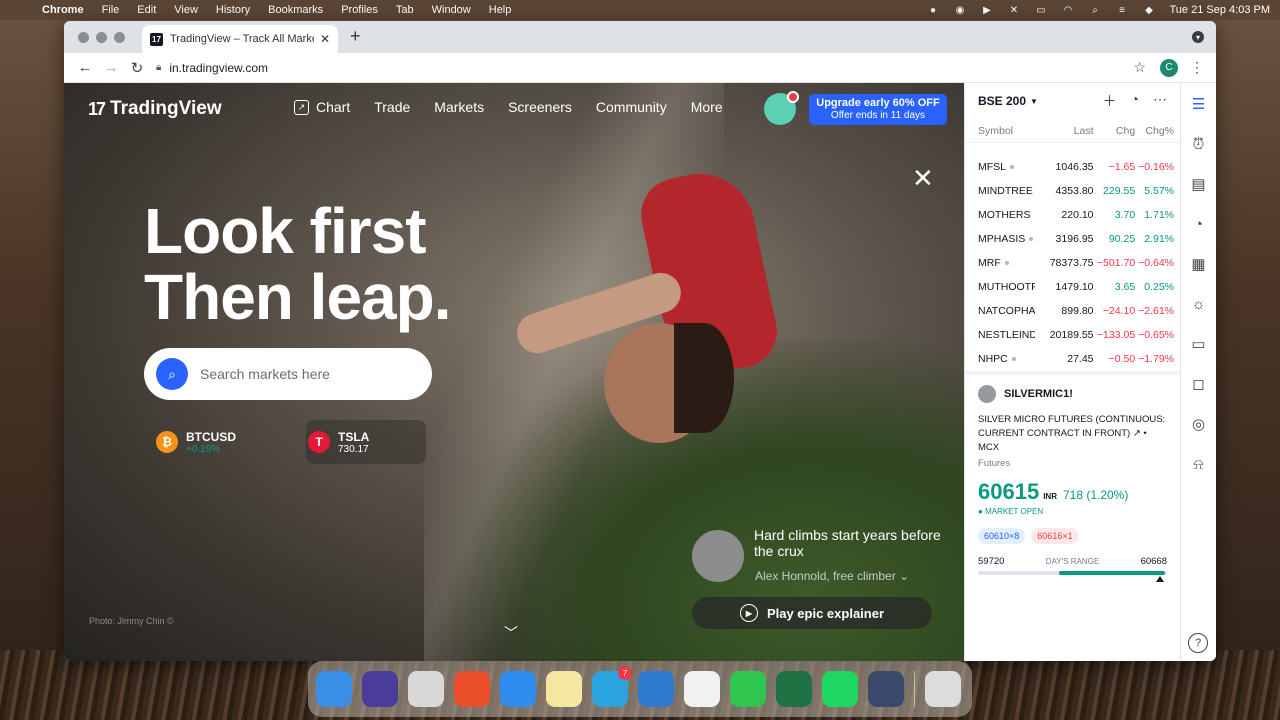 The width and height of the screenshot is (1280, 720). Describe the element at coordinates (1041, 10) in the screenshot. I see `battery-icon: ▭` at that location.